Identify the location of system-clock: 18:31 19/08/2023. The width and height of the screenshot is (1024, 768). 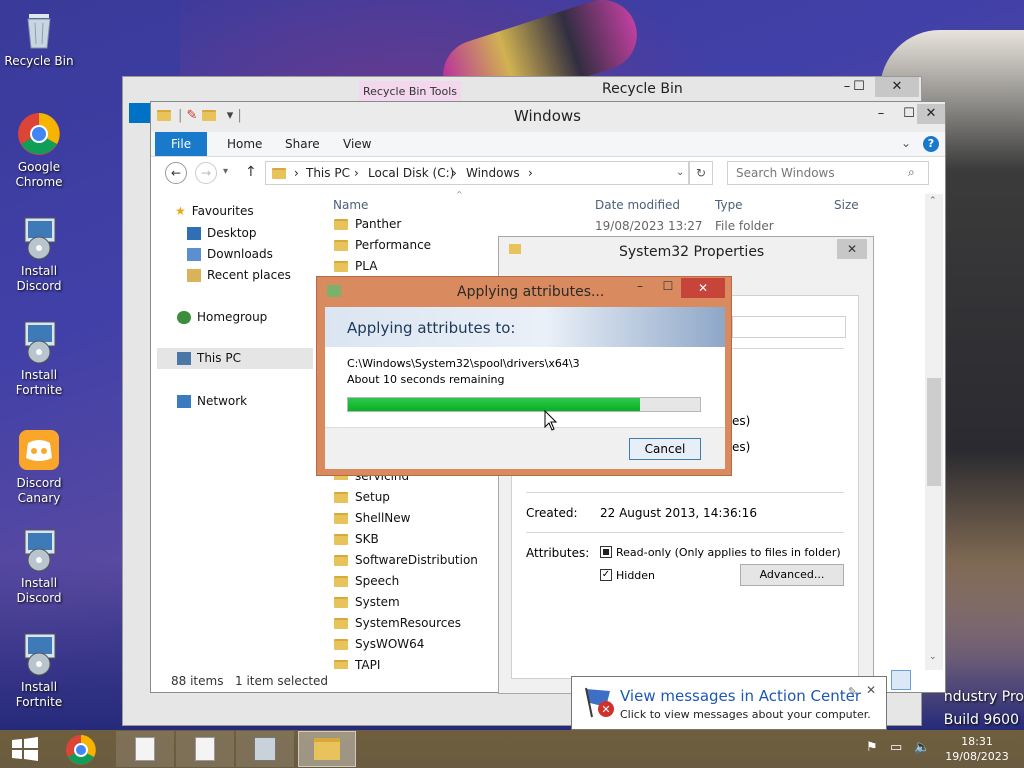
(977, 749).